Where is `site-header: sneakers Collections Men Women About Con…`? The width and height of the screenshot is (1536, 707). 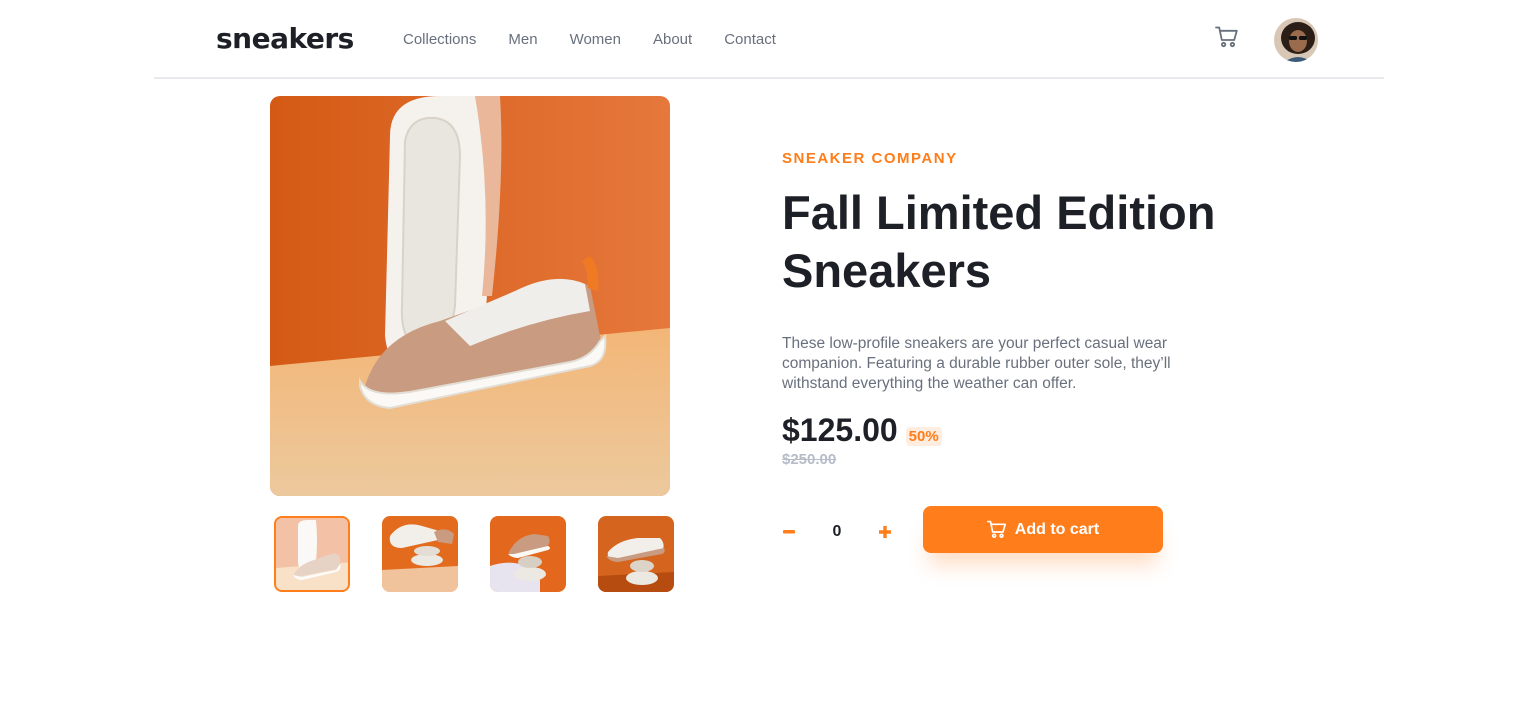 site-header: sneakers Collections Men Women About Con… is located at coordinates (769, 39).